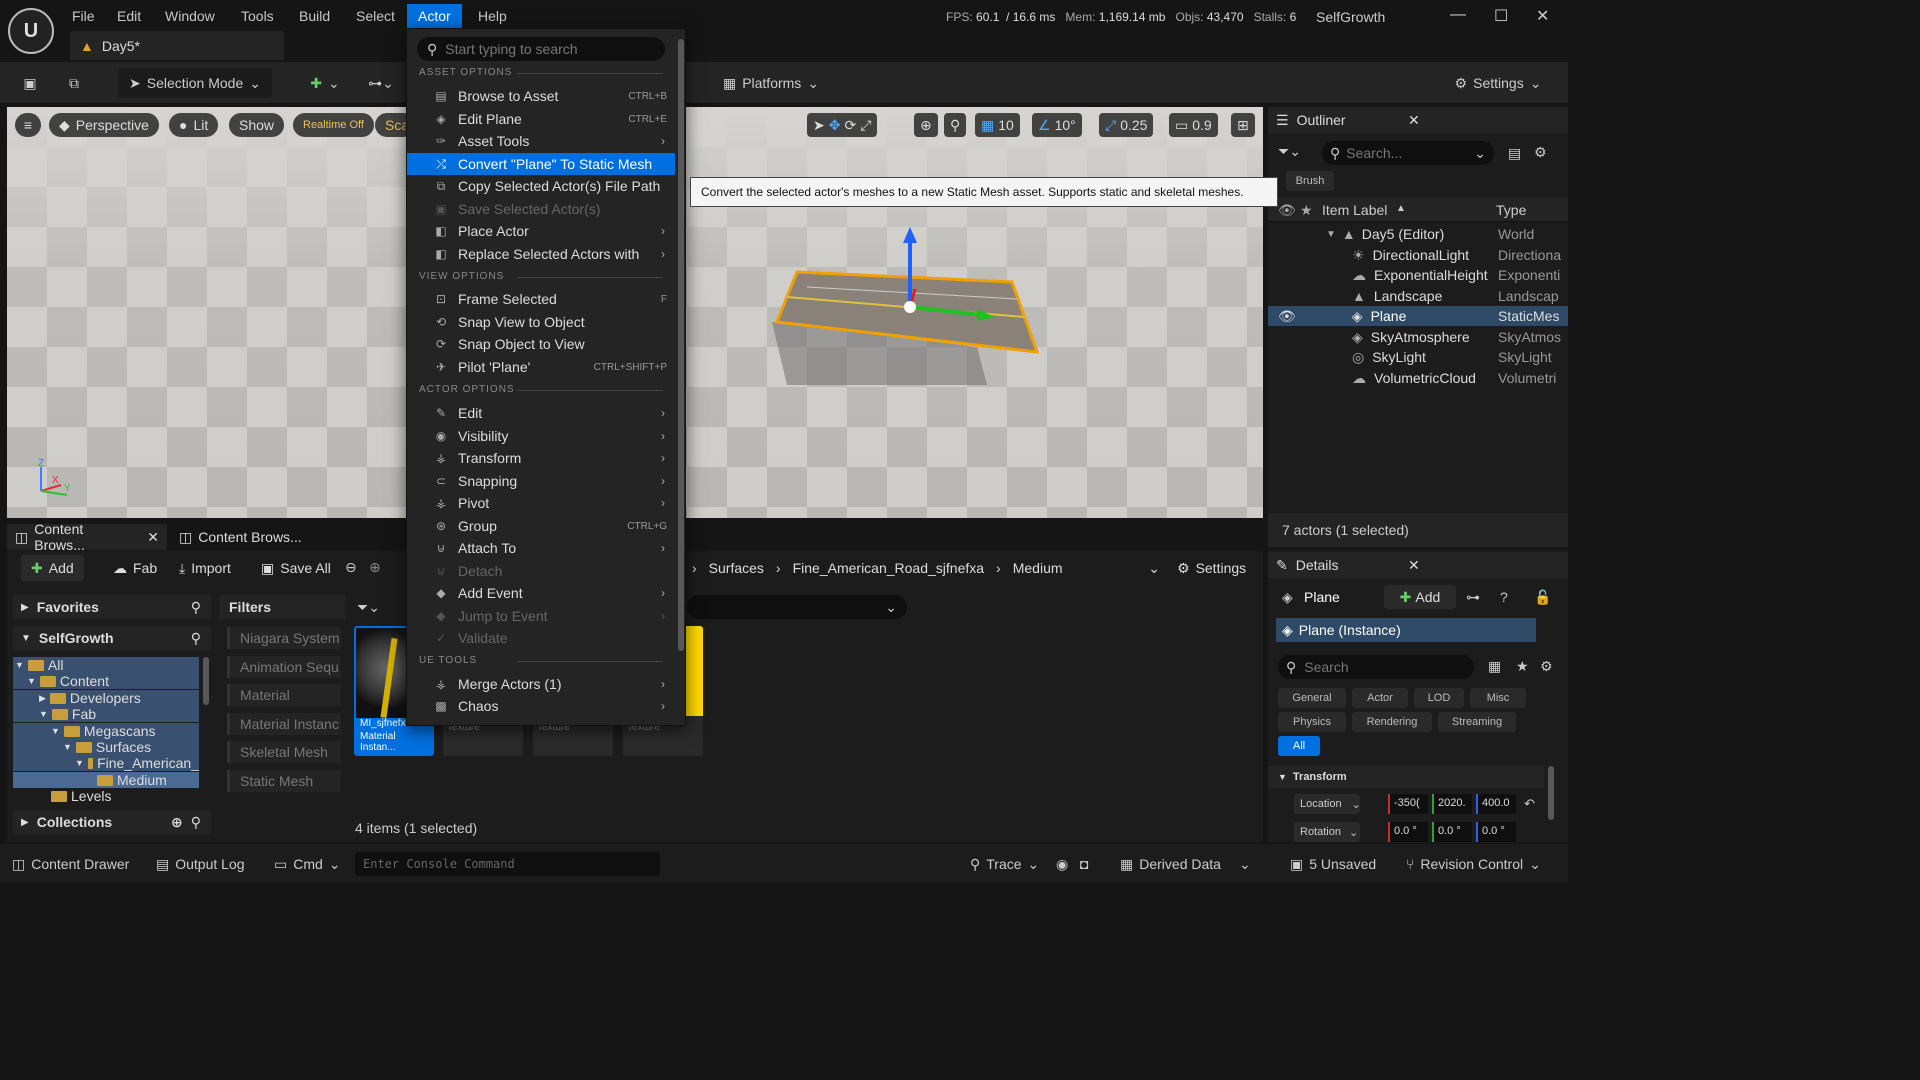 Image resolution: width=1920 pixels, height=1080 pixels. What do you see at coordinates (1057, 125) in the screenshot?
I see `angle-snap: ∠ 10°` at bounding box center [1057, 125].